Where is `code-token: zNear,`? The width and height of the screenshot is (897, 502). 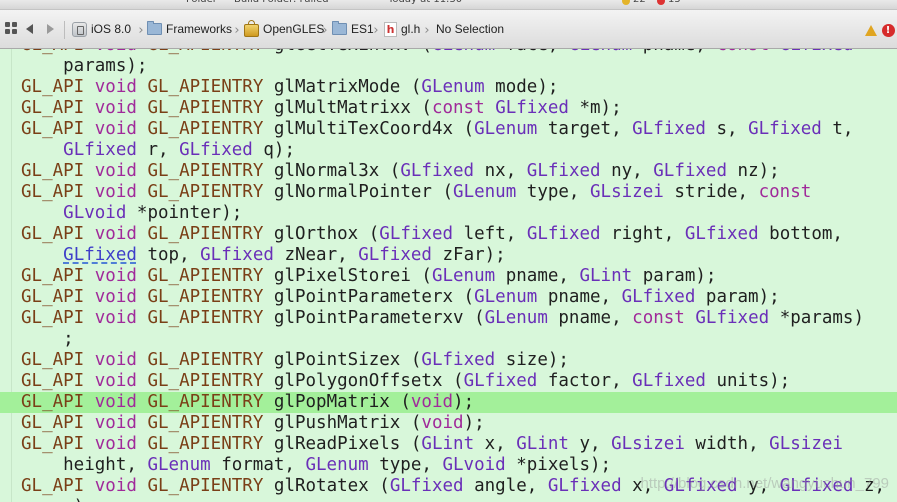 code-token: zNear, is located at coordinates (316, 255).